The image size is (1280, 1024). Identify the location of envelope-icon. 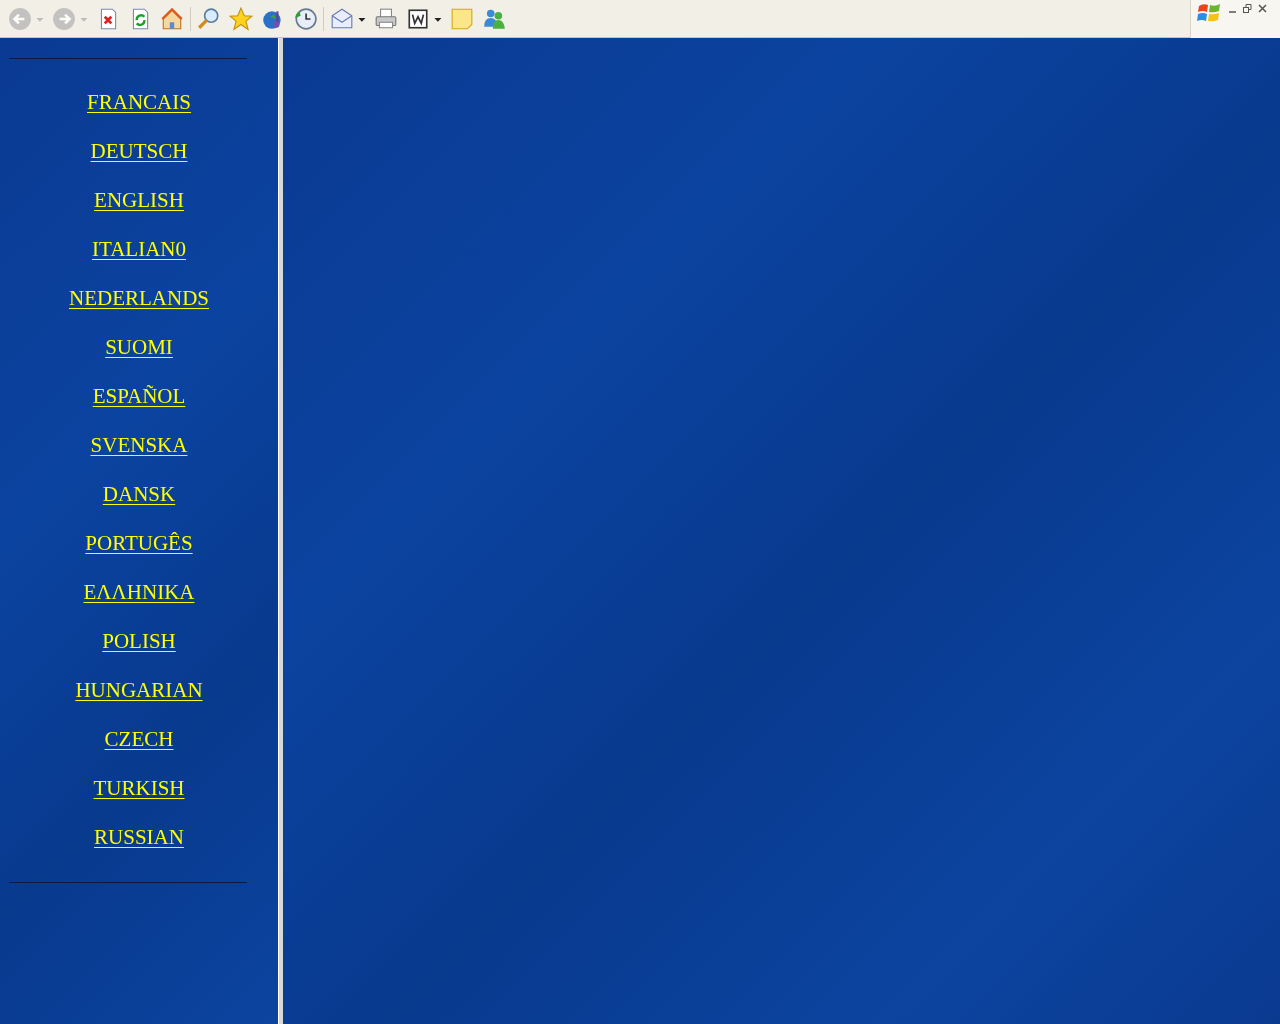
(348, 18).